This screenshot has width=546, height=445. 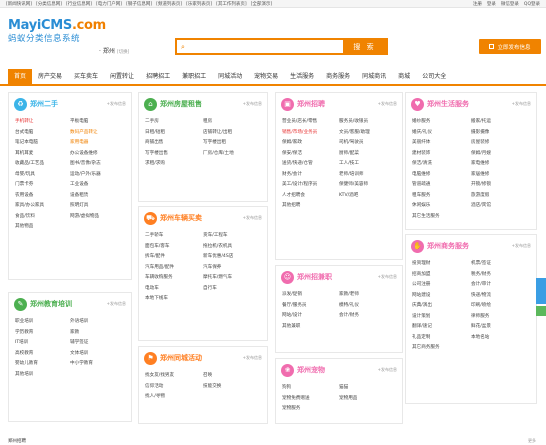 I want to click on category-link: 找女友/找男友, so click(x=174, y=375).